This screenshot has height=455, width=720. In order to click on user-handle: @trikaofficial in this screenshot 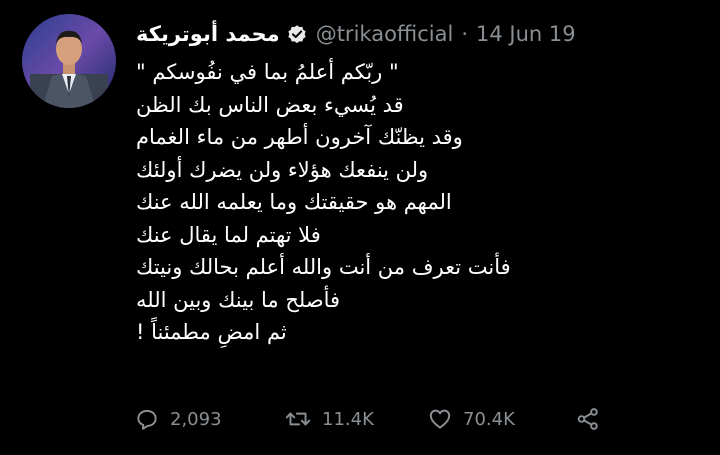, I will do `click(385, 34)`.